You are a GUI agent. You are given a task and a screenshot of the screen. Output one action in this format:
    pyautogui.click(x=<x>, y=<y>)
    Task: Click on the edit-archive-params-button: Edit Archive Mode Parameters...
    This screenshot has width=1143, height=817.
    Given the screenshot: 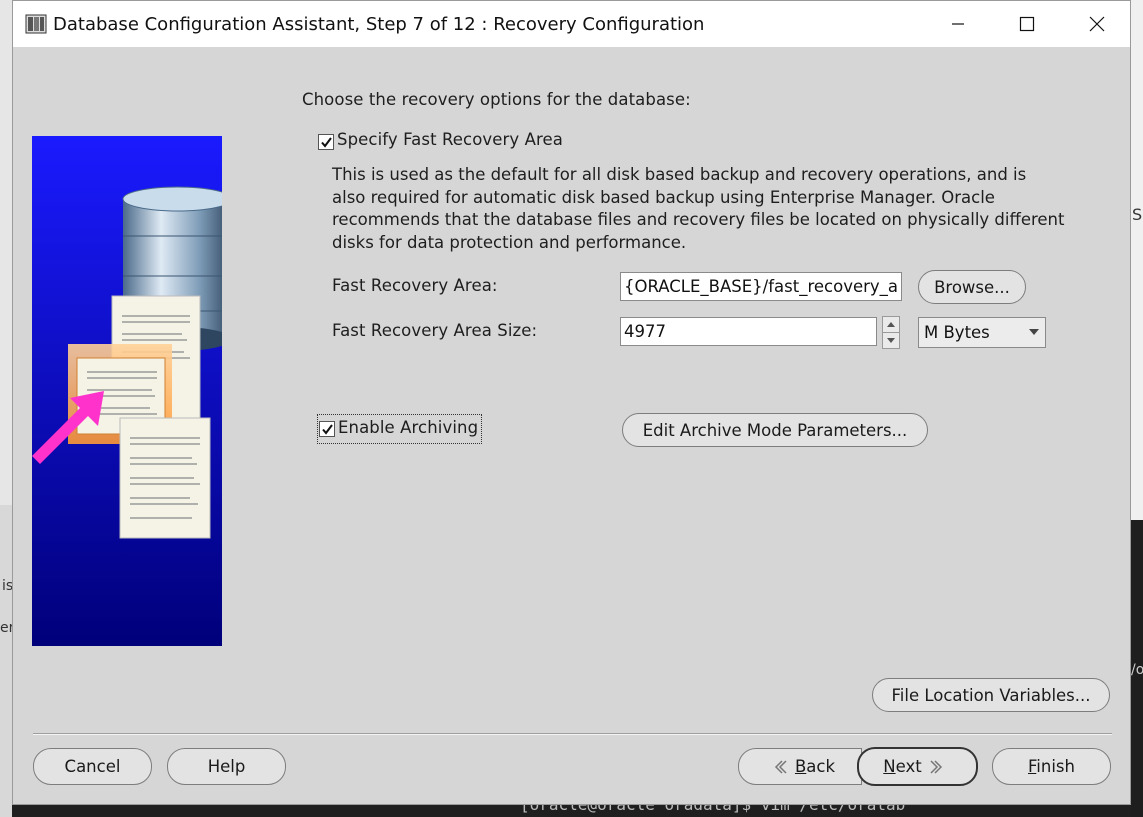 What is the action you would take?
    pyautogui.click(x=775, y=430)
    